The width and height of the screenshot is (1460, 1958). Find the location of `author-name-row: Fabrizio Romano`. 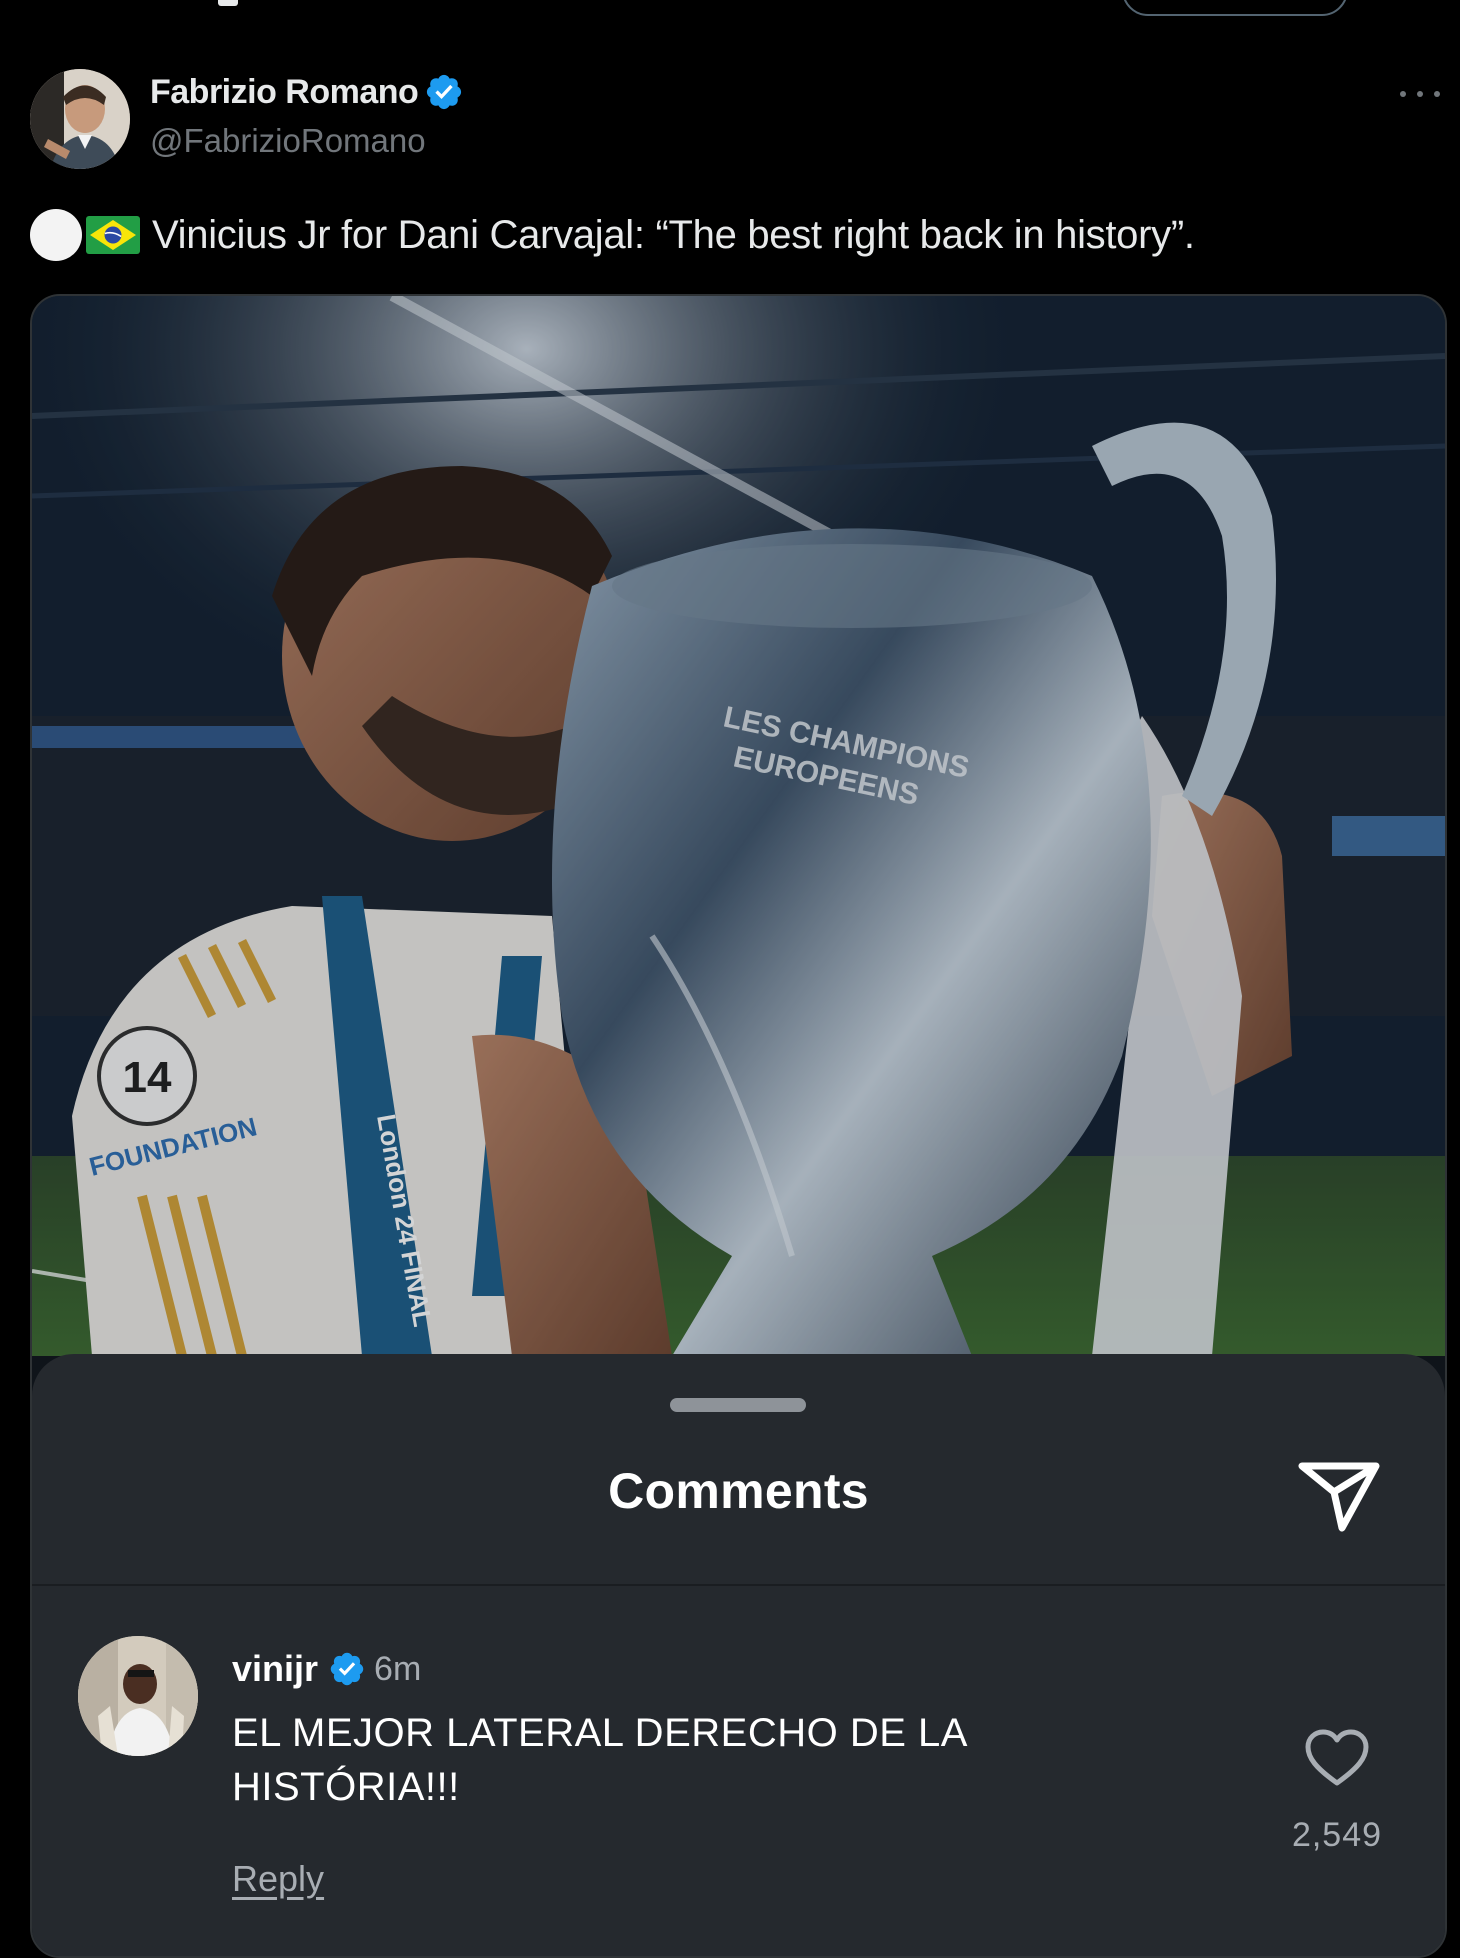

author-name-row: Fabrizio Romano is located at coordinates (307, 92).